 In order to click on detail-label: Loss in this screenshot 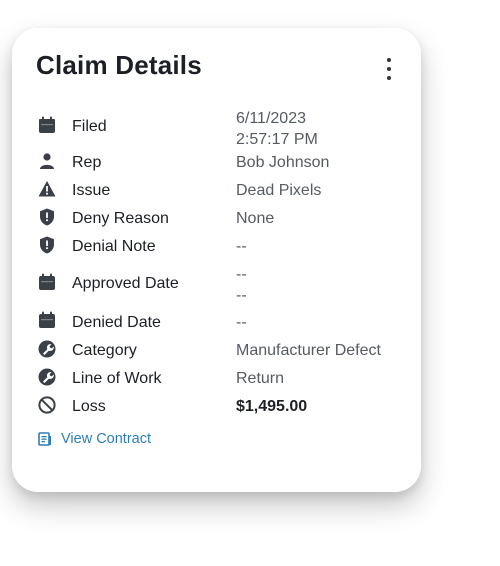, I will do `click(89, 406)`.